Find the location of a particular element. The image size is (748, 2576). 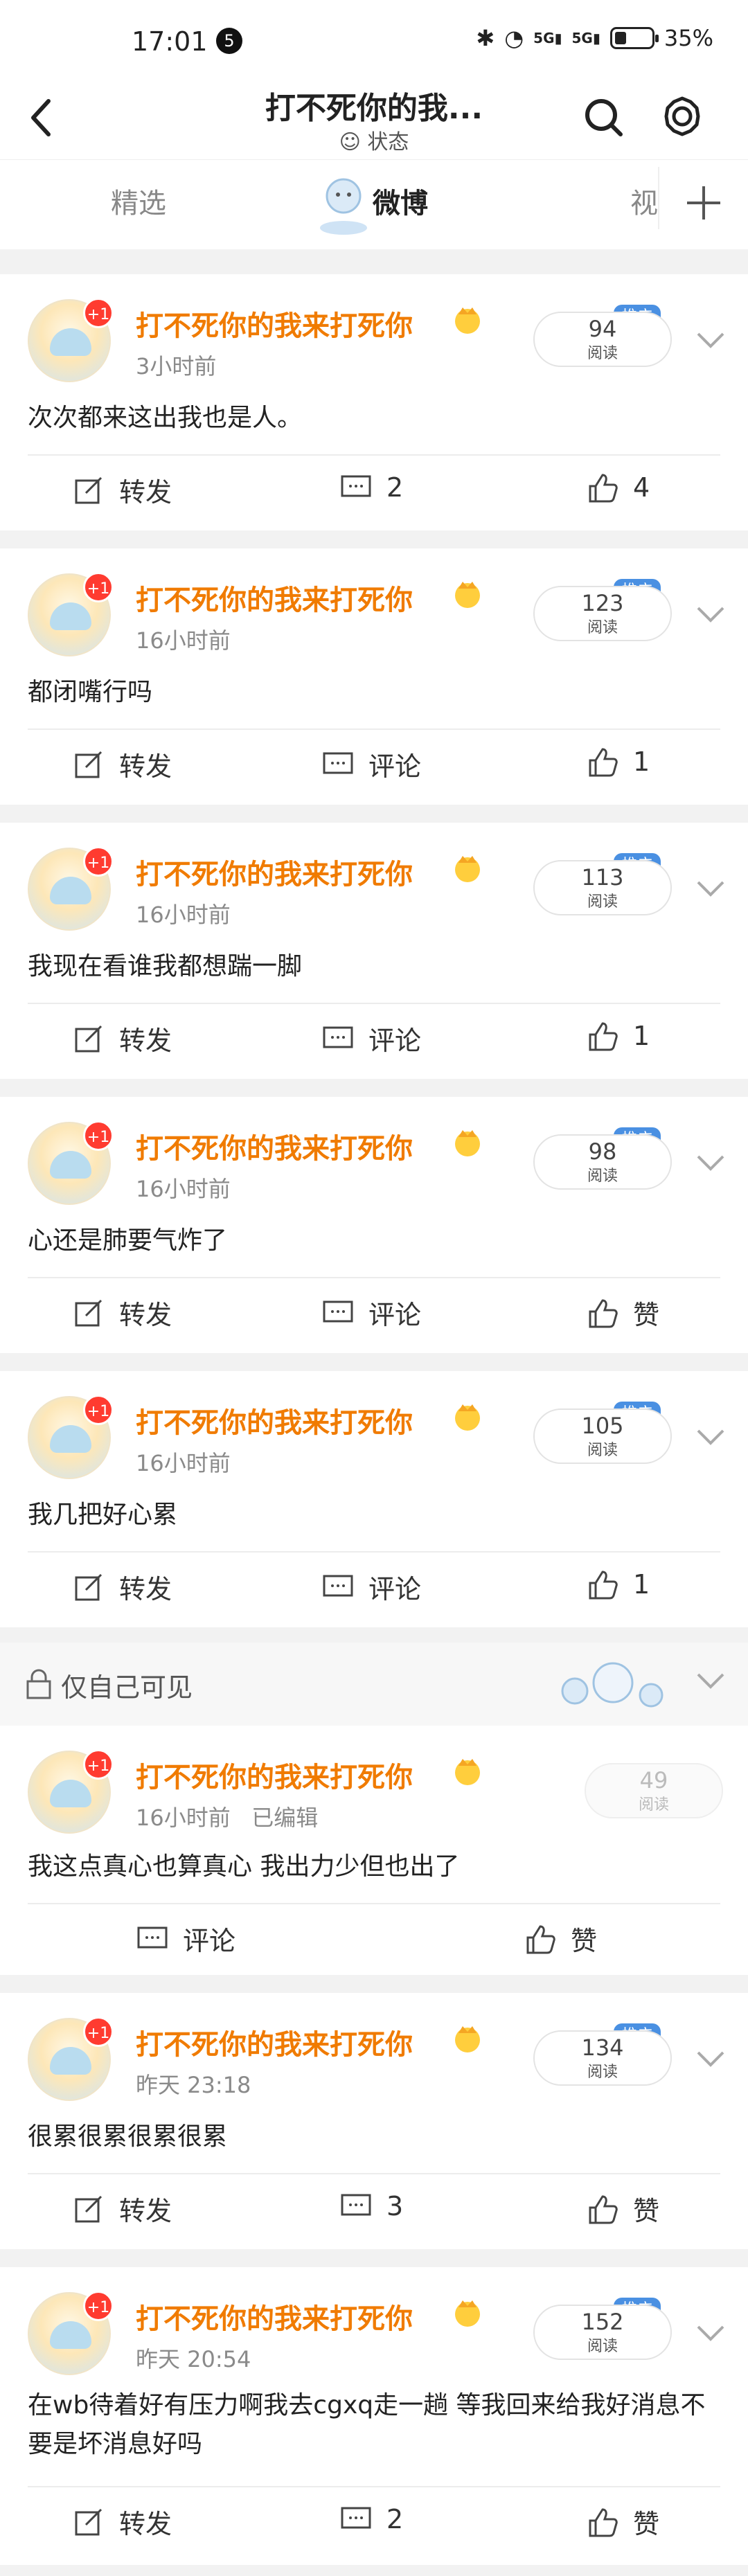

read-count-number: 105 is located at coordinates (602, 1426).